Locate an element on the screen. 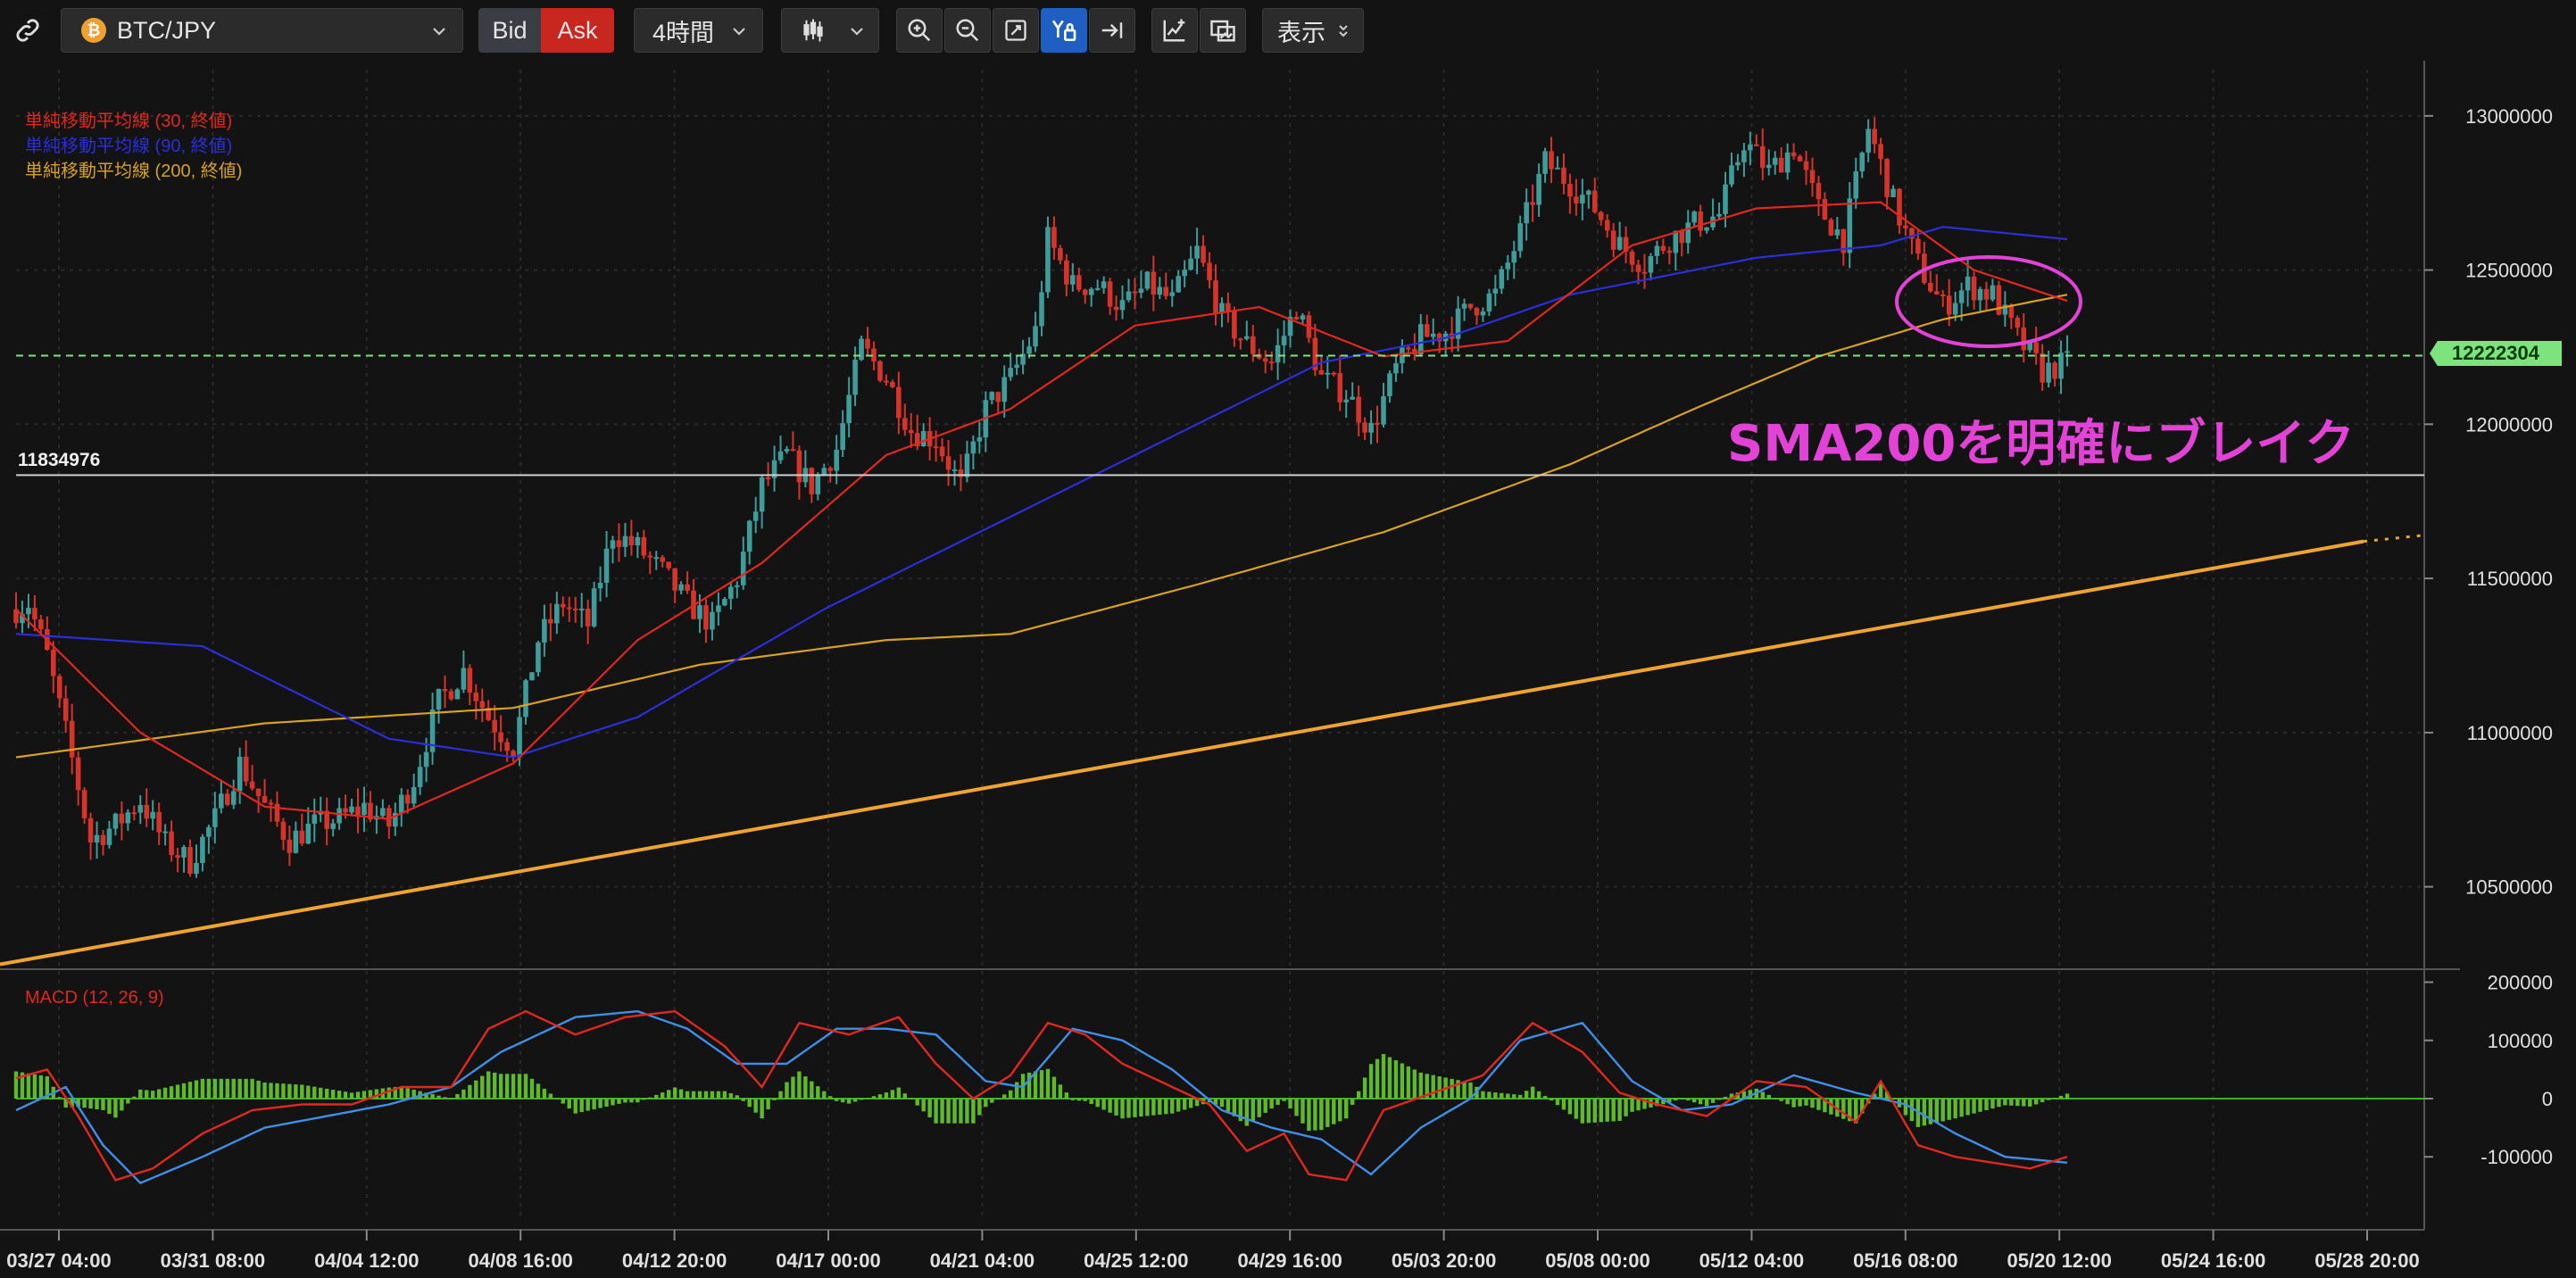 The height and width of the screenshot is (1278, 2576). chevron-down-icon is located at coordinates (439, 32).